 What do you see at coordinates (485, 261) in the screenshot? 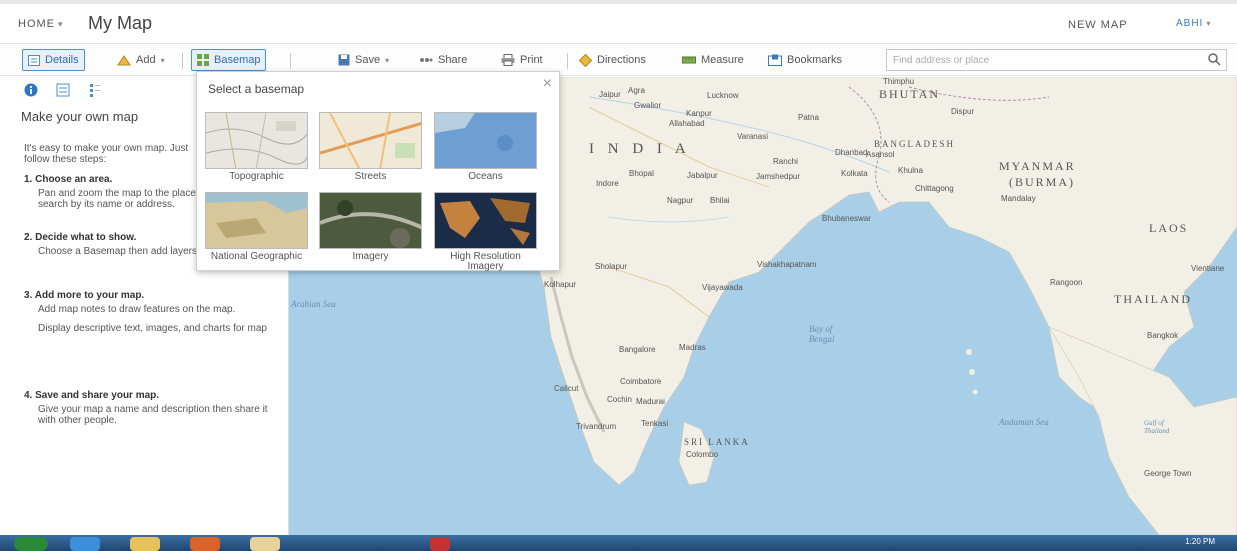
I see `basemap-option-label: High Resolution Imagery` at bounding box center [485, 261].